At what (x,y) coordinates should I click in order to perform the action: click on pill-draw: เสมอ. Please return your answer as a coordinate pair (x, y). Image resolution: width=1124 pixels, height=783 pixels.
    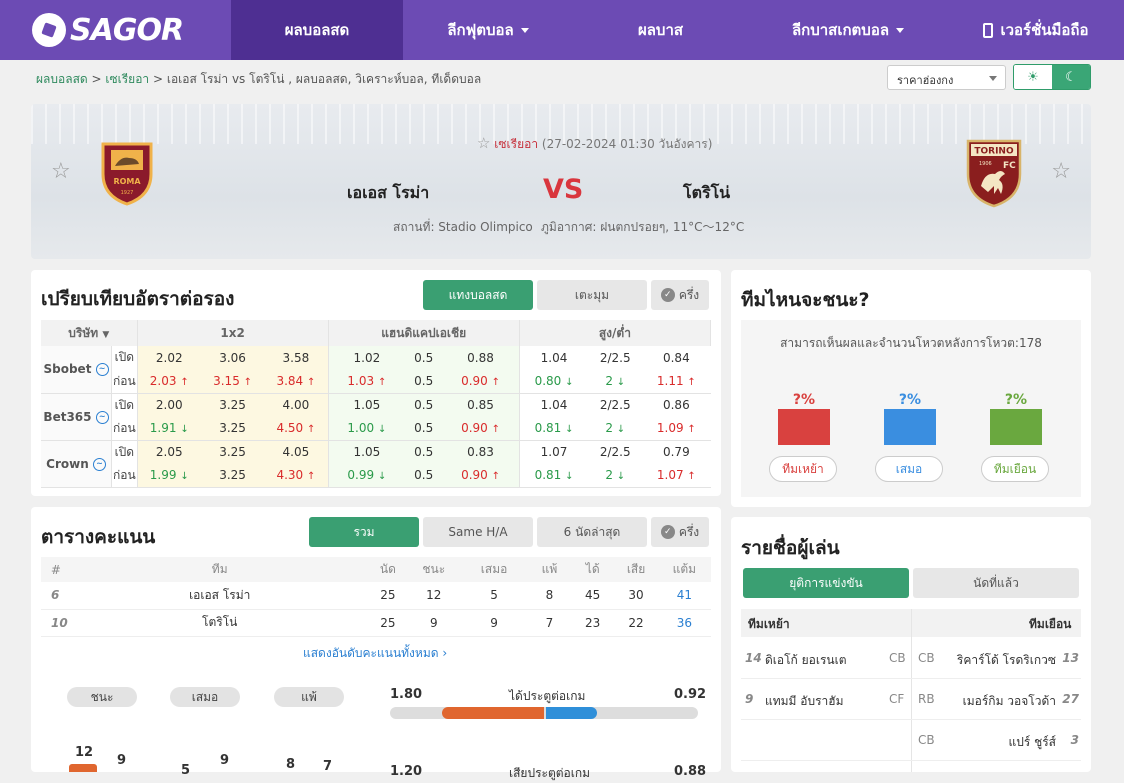
    Looking at the image, I should click on (205, 697).